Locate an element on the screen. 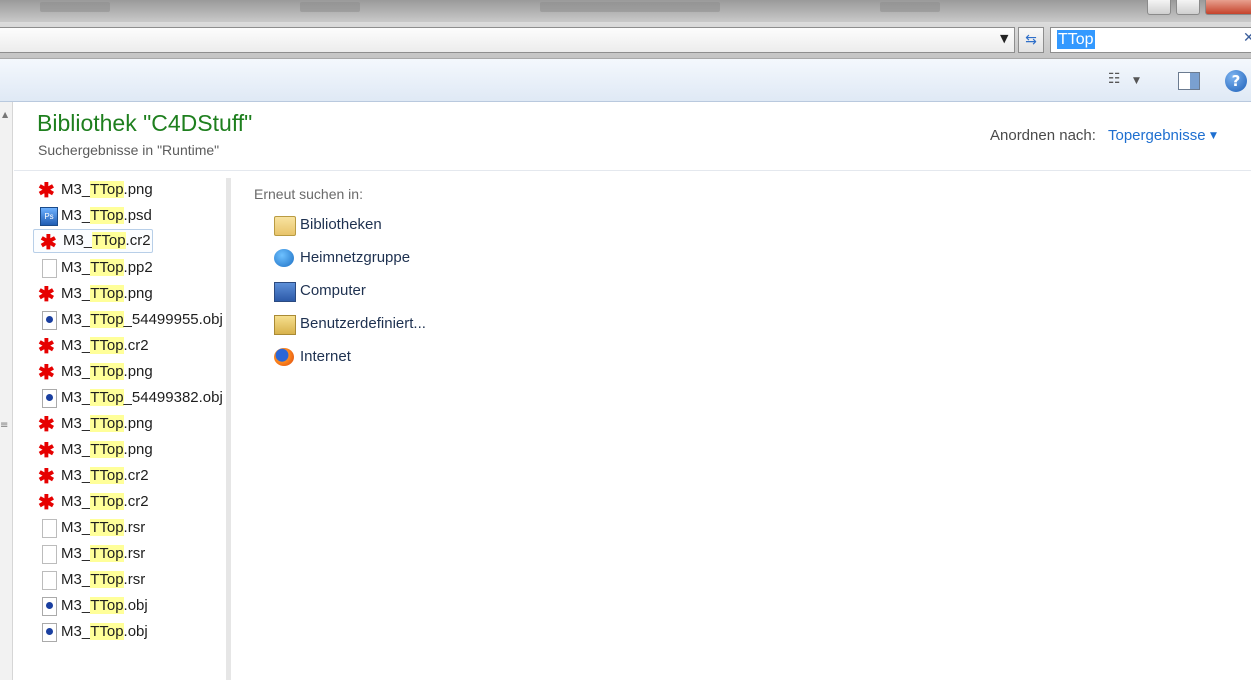 The height and width of the screenshot is (680, 1251). file-name: M3_TTop.obj is located at coordinates (104, 606).